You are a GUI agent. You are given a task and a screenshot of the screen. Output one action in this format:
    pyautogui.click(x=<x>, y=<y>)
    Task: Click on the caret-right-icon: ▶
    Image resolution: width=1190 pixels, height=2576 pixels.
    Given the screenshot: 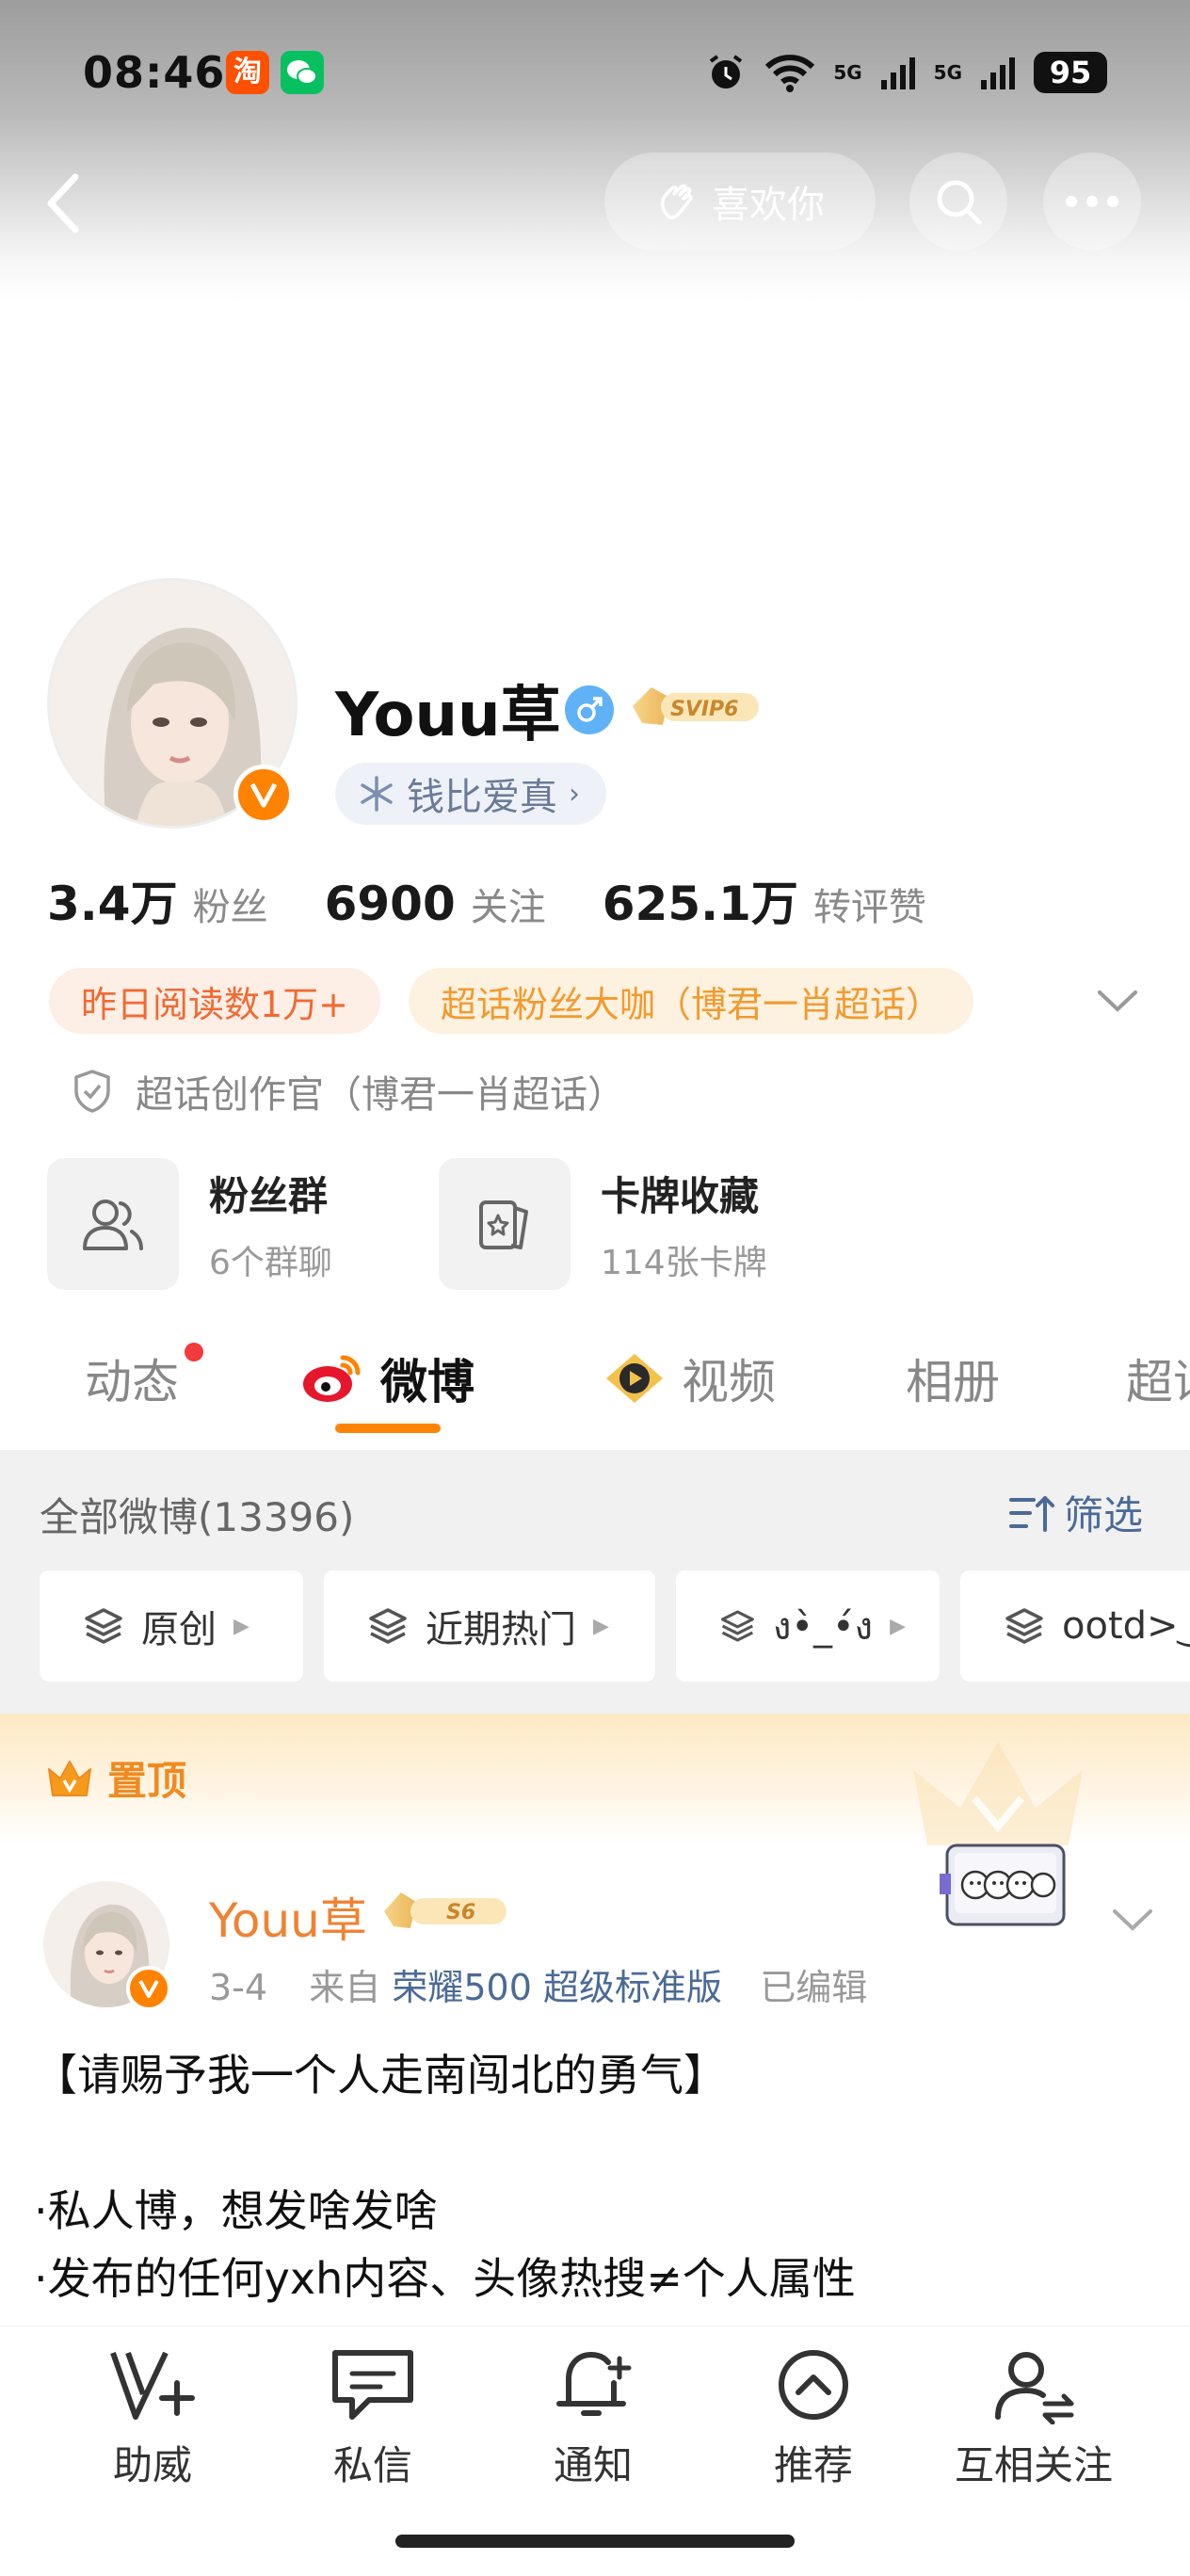 What is the action you would take?
    pyautogui.click(x=601, y=1626)
    